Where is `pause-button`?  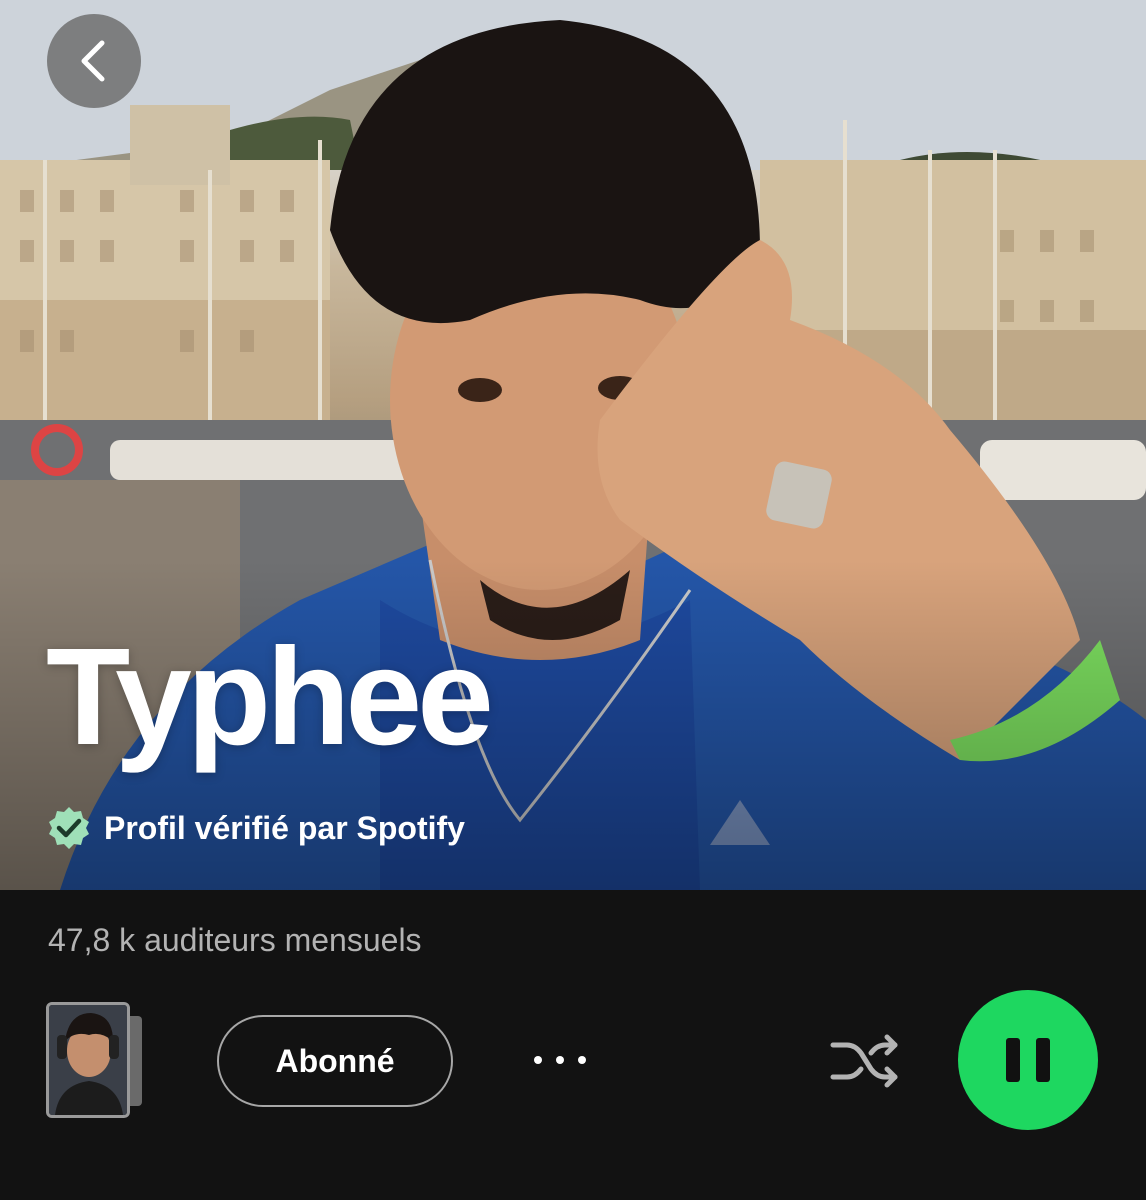 pause-button is located at coordinates (1028, 1060).